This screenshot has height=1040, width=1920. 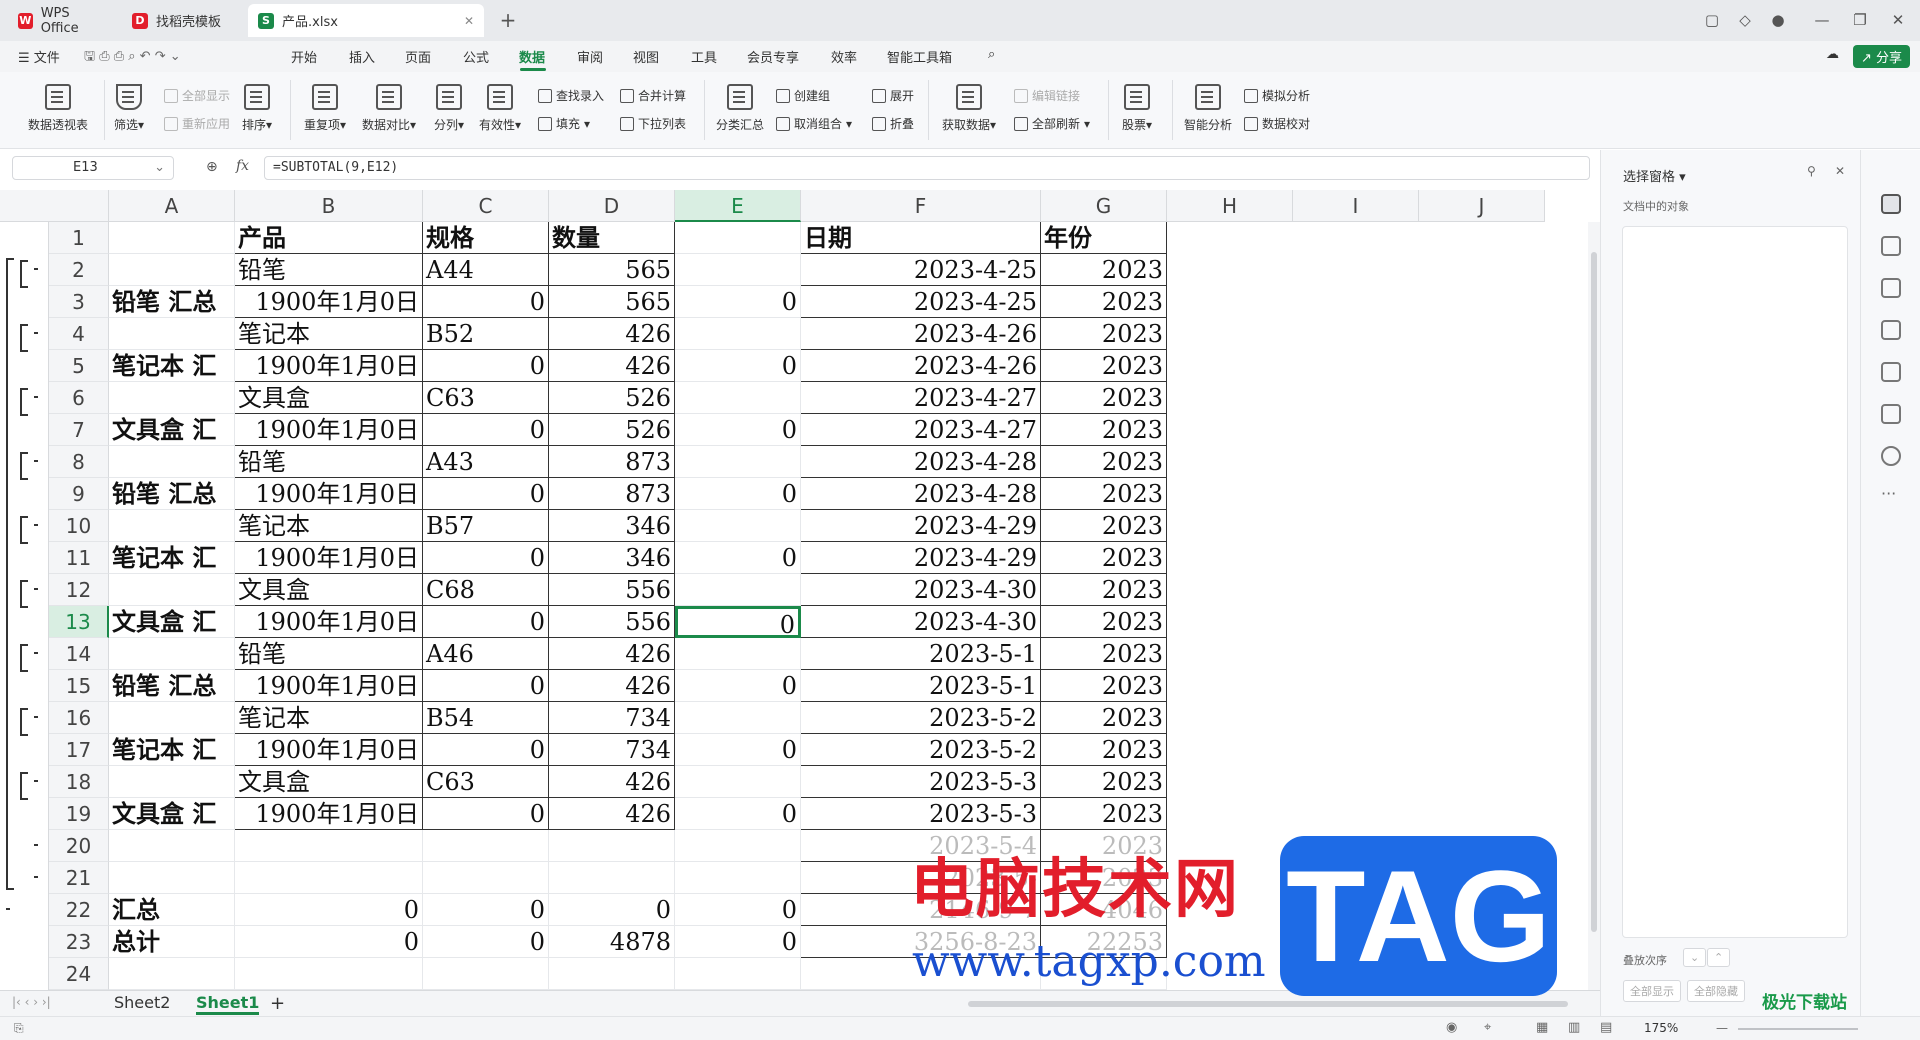 What do you see at coordinates (329, 558) in the screenshot?
I see `cell-b11: 1900年1月0日` at bounding box center [329, 558].